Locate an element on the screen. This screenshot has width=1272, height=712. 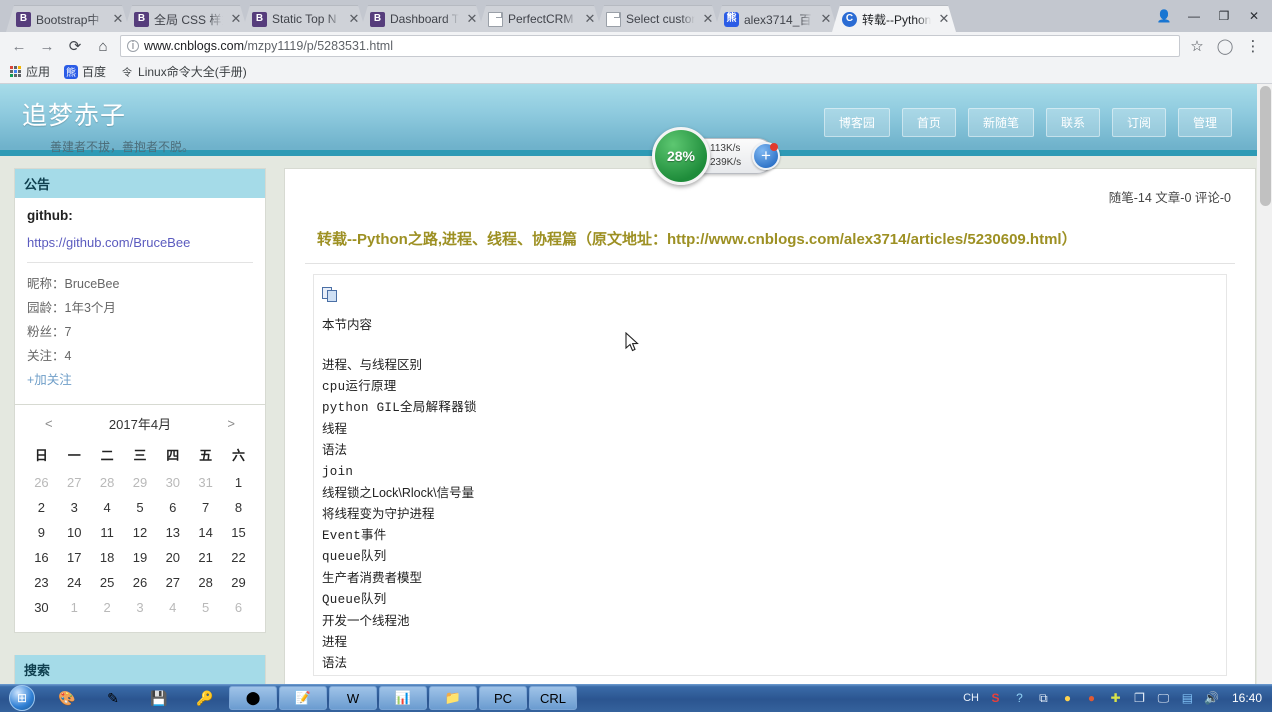
calendar-day: 21 is located at coordinates (205, 557).